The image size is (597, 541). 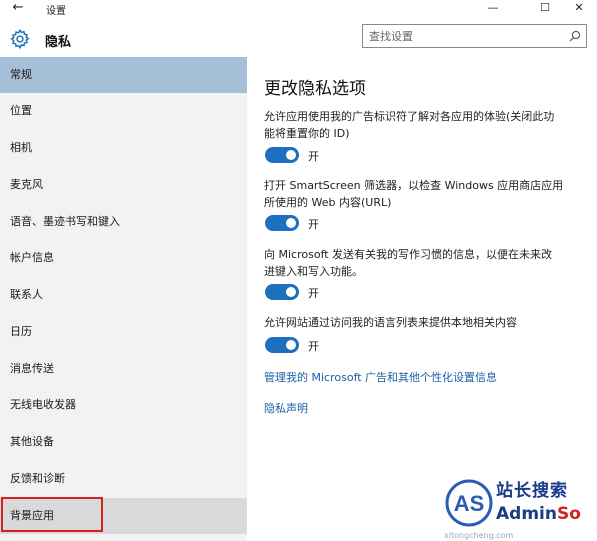 What do you see at coordinates (414, 185) in the screenshot?
I see `option-line: 打开 SmartScreen 筛选器，以检查 Windows 应用商店应用` at bounding box center [414, 185].